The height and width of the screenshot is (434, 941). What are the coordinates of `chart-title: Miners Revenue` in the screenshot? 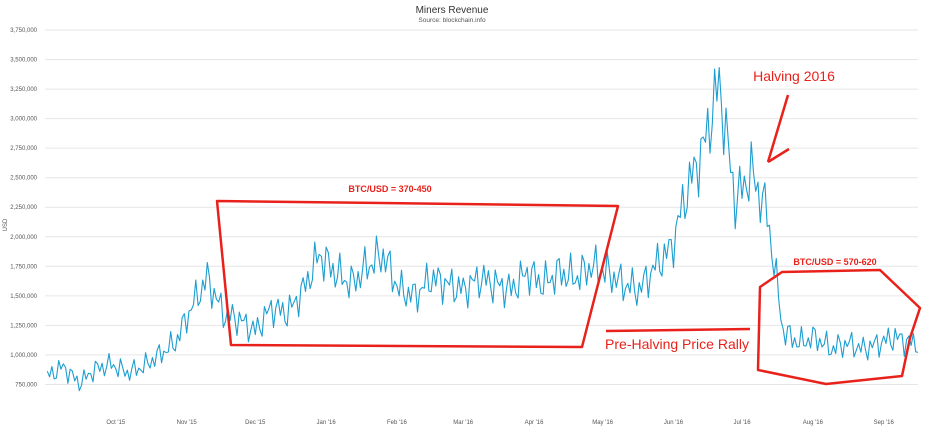 It's located at (452, 10).